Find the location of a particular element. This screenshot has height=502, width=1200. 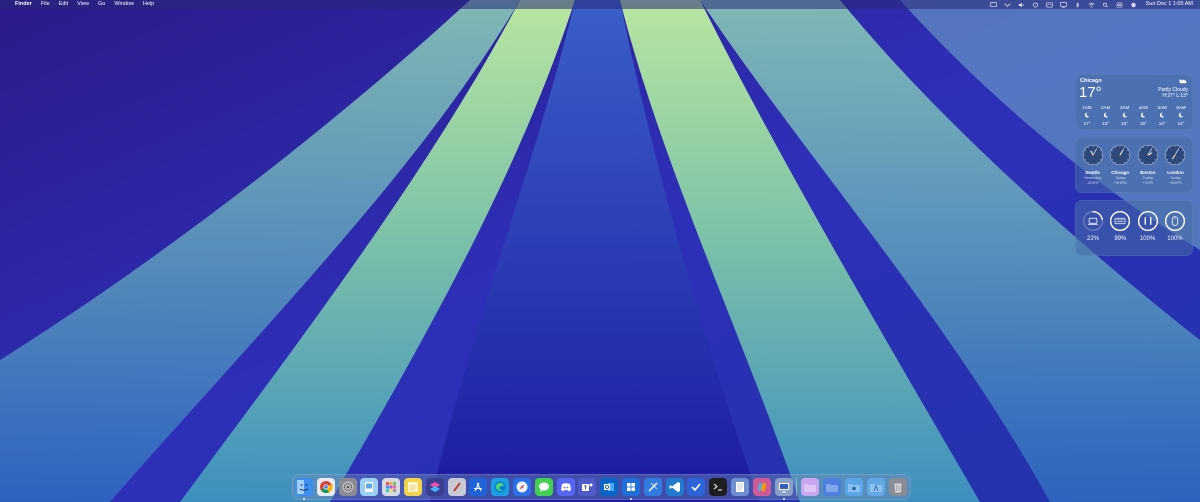

textedit-icon is located at coordinates (739, 487).